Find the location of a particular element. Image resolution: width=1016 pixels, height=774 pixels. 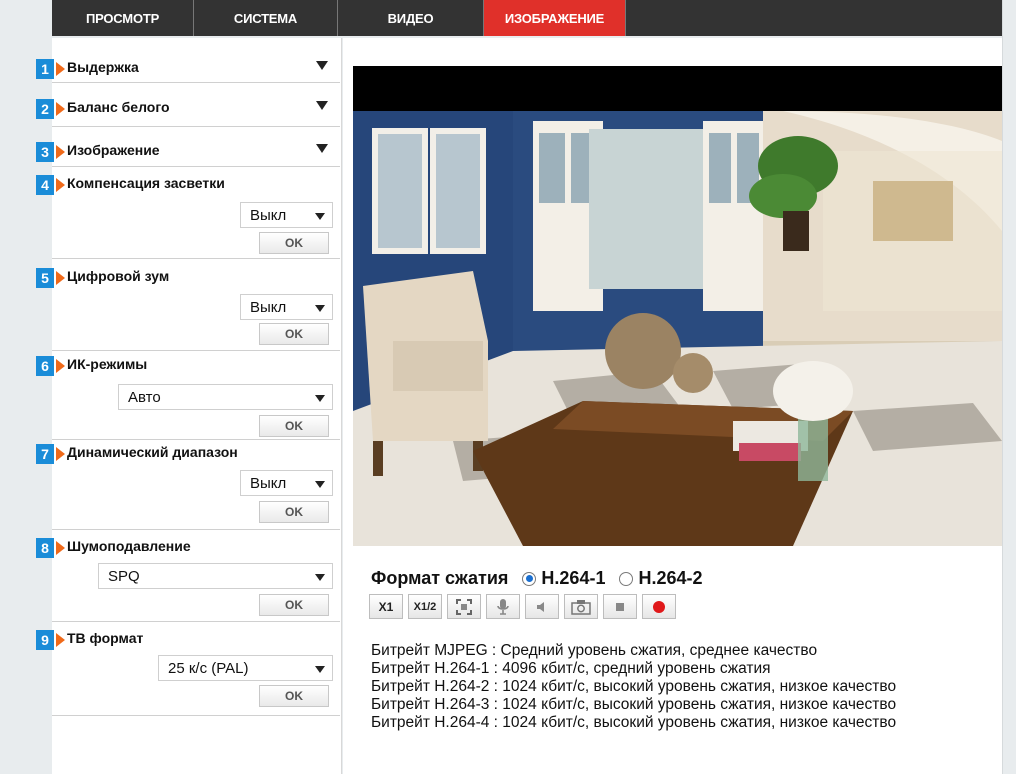

noise-reduction-value: SPQ is located at coordinates (124, 576).